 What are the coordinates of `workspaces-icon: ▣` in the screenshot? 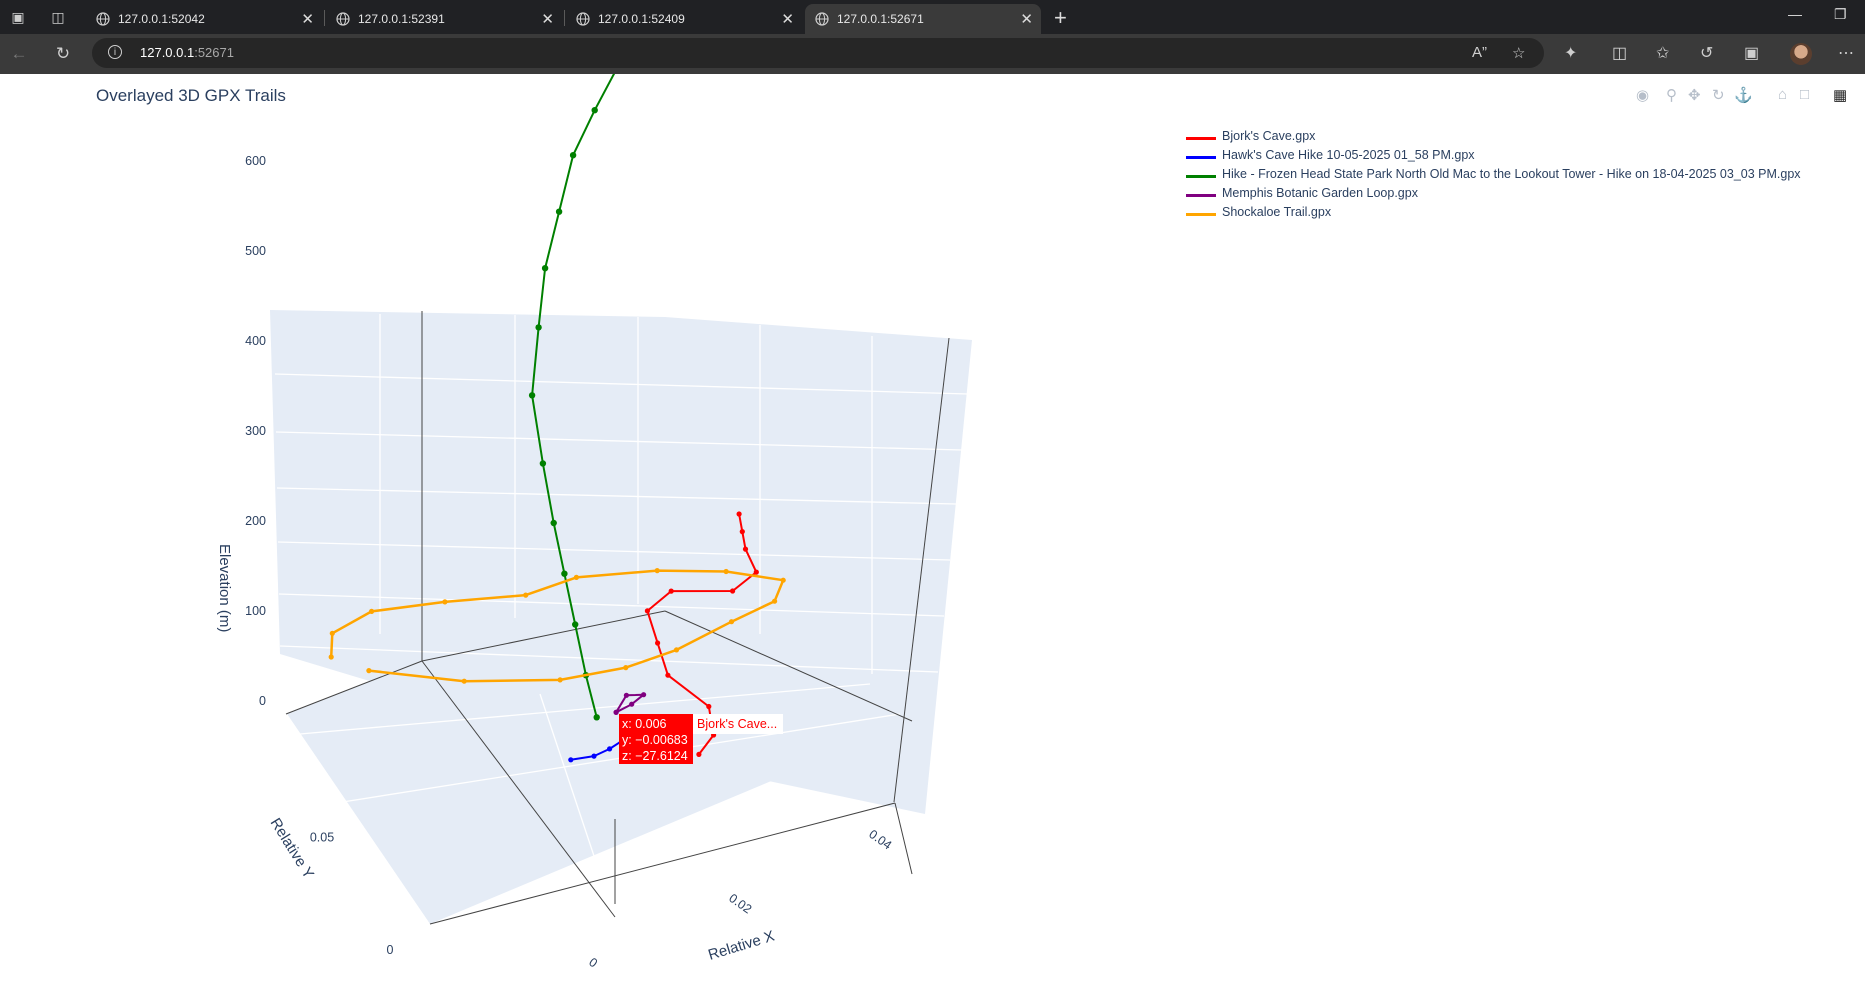 It's located at (18, 17).